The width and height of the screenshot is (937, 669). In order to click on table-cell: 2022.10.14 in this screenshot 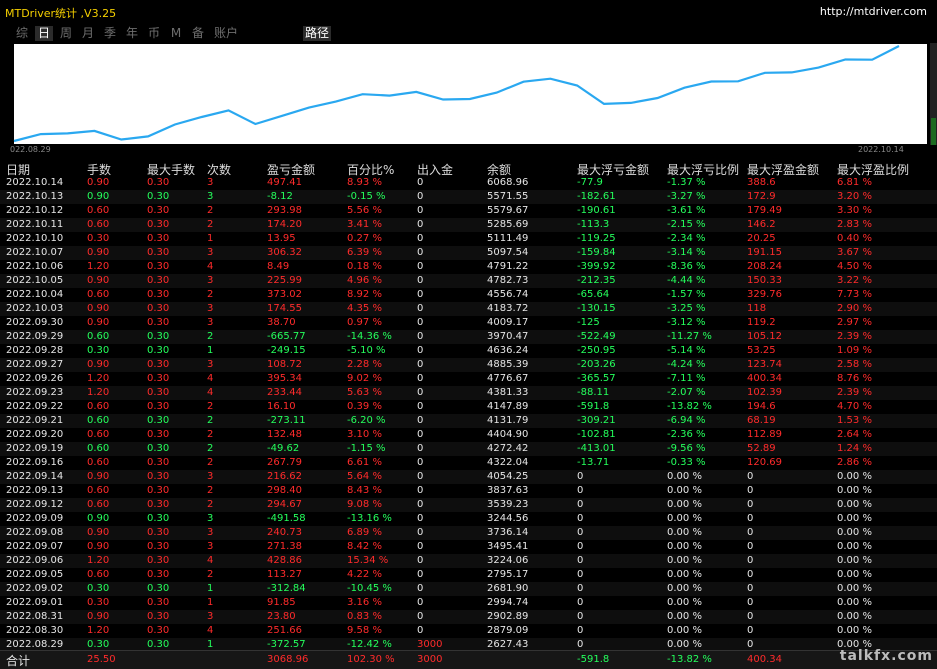, I will do `click(35, 182)`.